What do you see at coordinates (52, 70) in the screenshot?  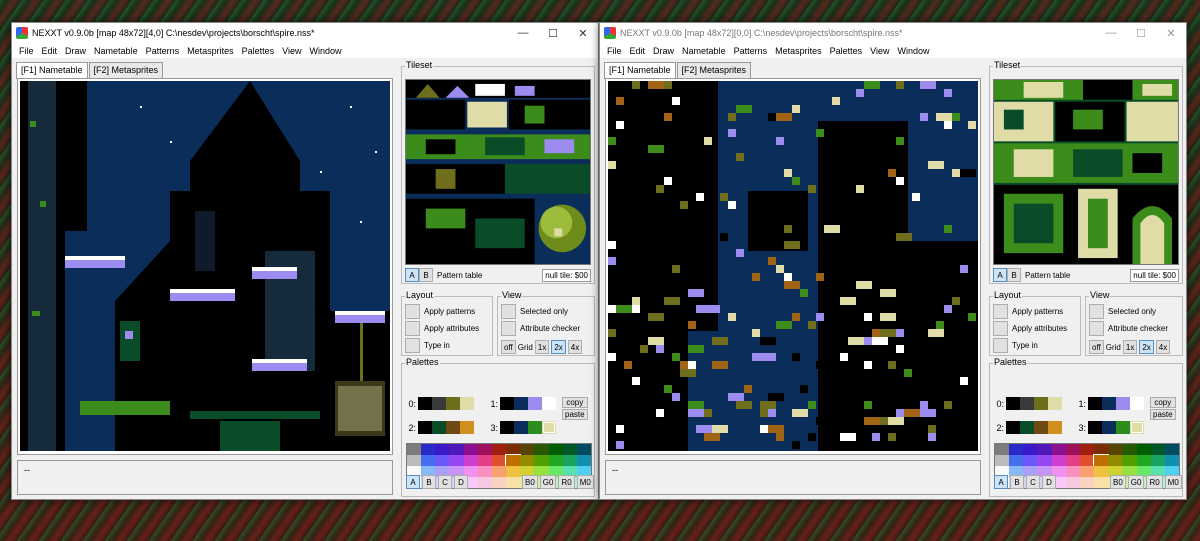 I see `tab-nametable: [F1] Nametable` at bounding box center [52, 70].